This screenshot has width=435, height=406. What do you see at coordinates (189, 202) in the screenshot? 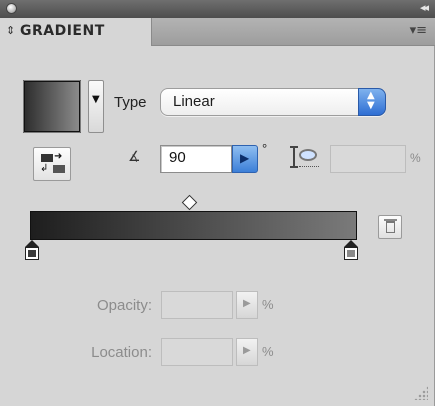
I see `gradient-midpoint-diamond` at bounding box center [189, 202].